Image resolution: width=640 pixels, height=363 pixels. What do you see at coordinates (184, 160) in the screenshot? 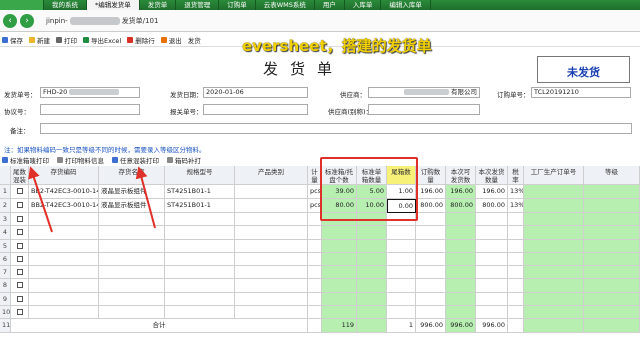
I see `reprint-box-button: 箱码补打` at bounding box center [184, 160].